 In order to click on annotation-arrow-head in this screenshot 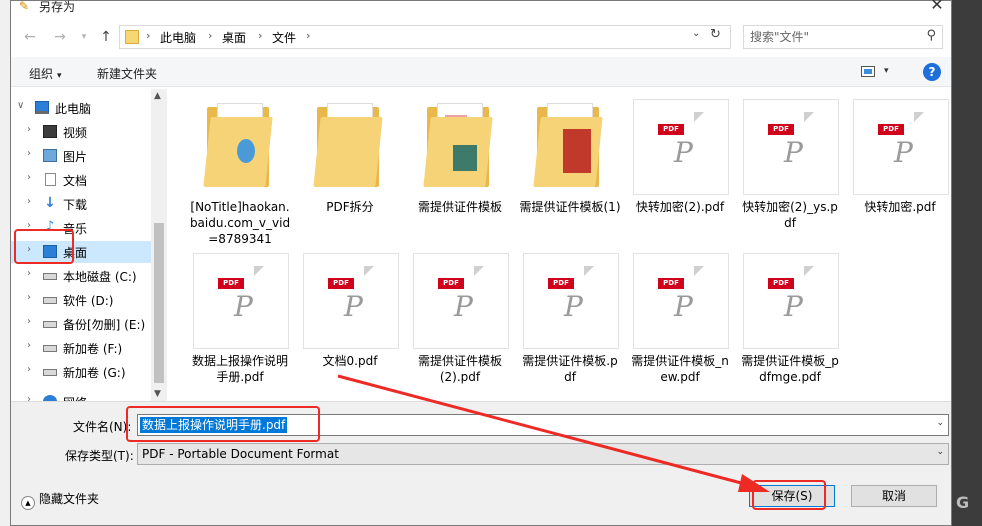, I will do `click(754, 483)`.